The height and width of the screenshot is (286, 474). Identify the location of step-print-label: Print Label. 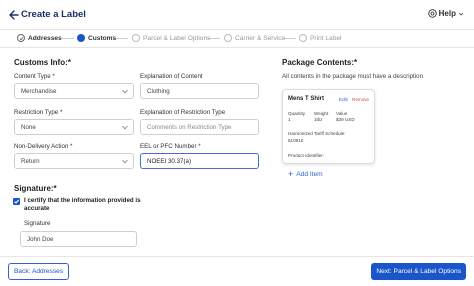
(320, 38).